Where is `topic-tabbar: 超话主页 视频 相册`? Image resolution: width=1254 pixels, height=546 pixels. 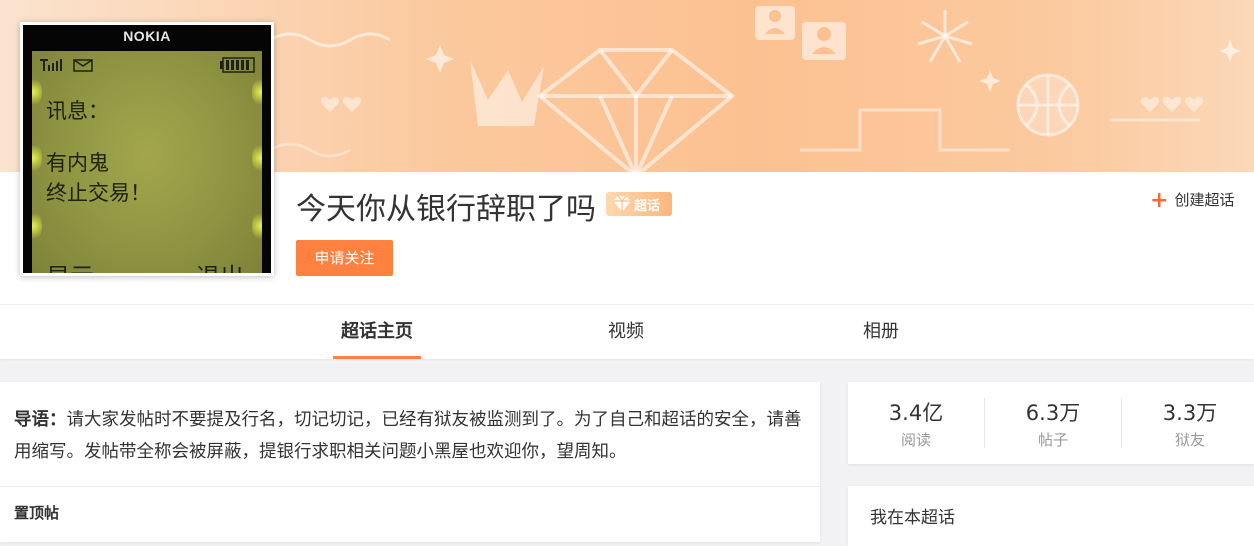
topic-tabbar: 超话主页 视频 相册 is located at coordinates (627, 331).